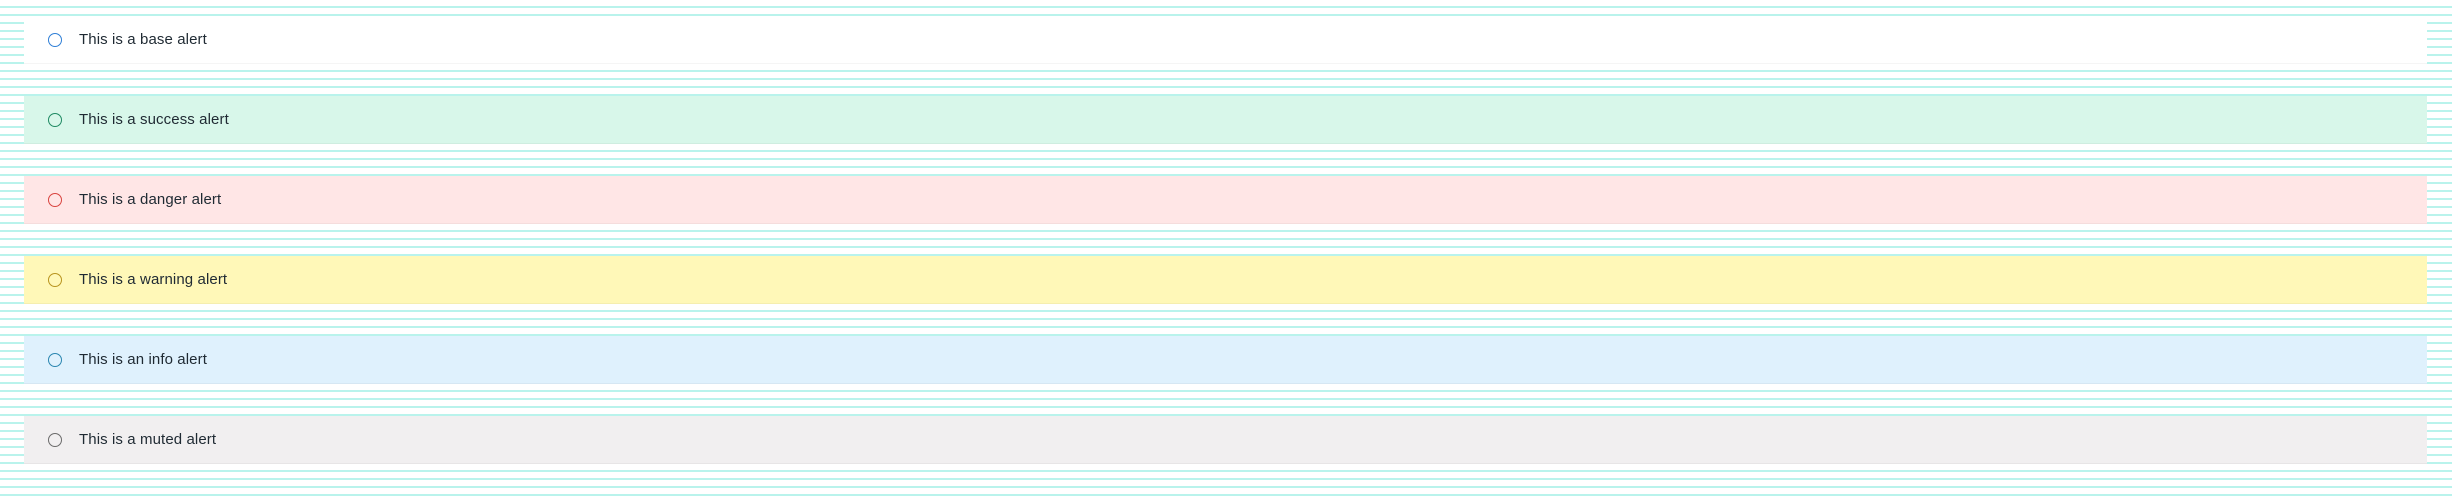  What do you see at coordinates (143, 39) in the screenshot?
I see `alert-text: This is a base alert` at bounding box center [143, 39].